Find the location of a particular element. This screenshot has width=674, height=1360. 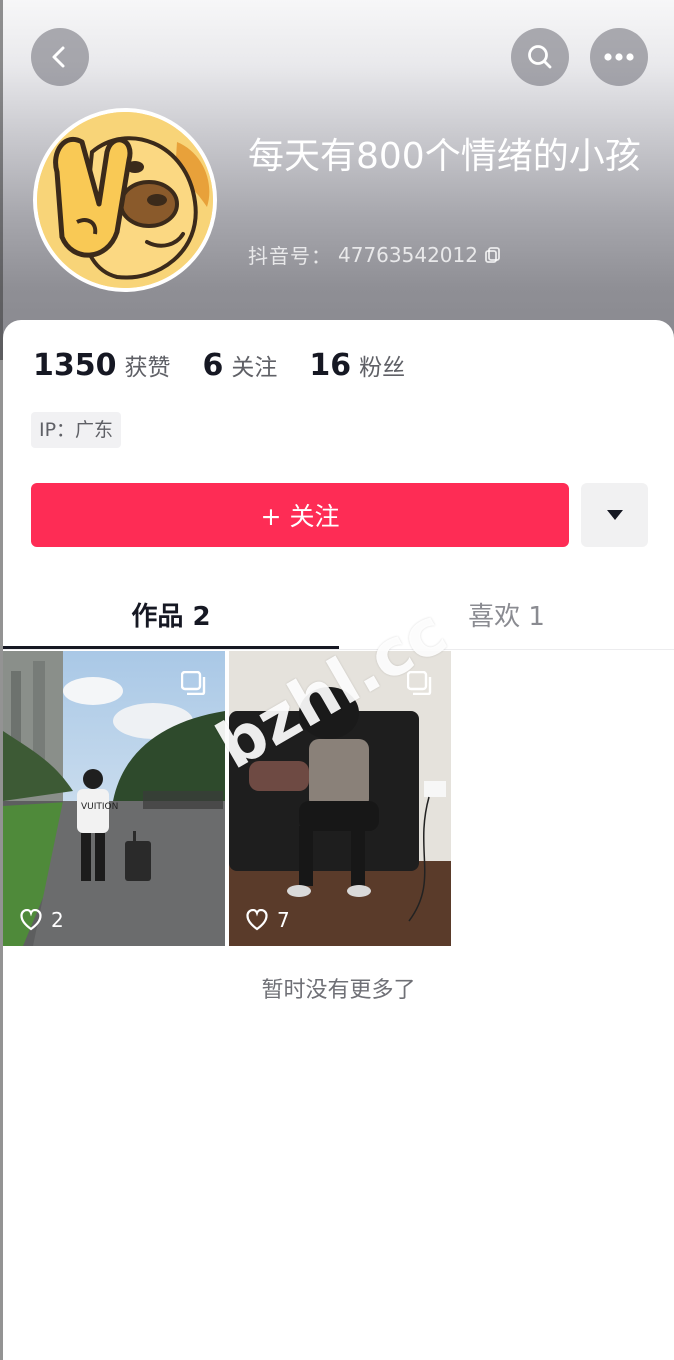

post-like-count: 7 is located at coordinates (267, 920).